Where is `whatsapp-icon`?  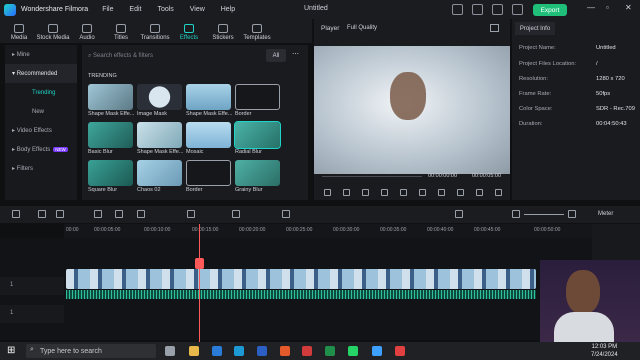
whatsapp-icon is located at coordinates (353, 351).